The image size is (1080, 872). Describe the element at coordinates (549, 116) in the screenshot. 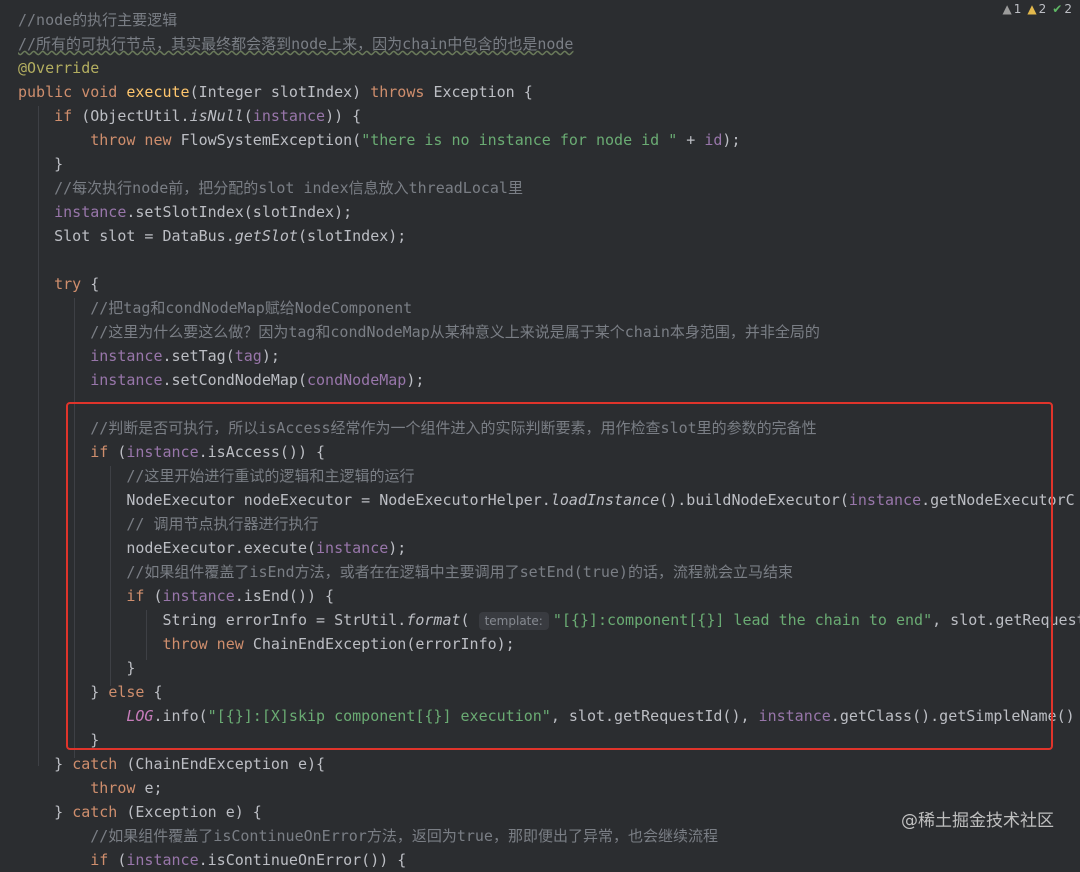

I see `code-line: if (ObjectUtil.isNull(instance)) {` at that location.